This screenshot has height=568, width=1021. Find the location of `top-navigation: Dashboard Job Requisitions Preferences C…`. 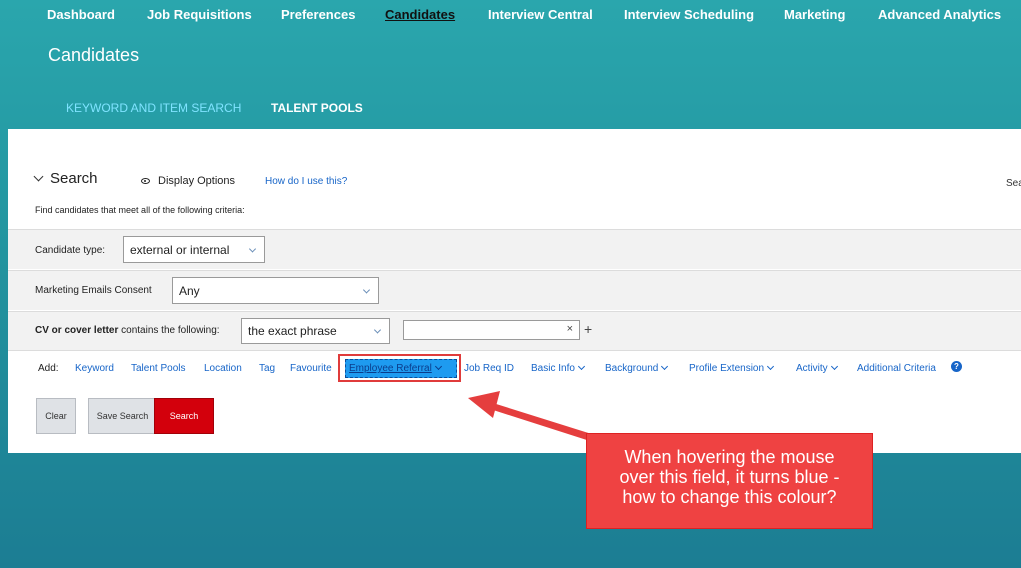

top-navigation: Dashboard Job Requisitions Preferences C… is located at coordinates (510, 15).